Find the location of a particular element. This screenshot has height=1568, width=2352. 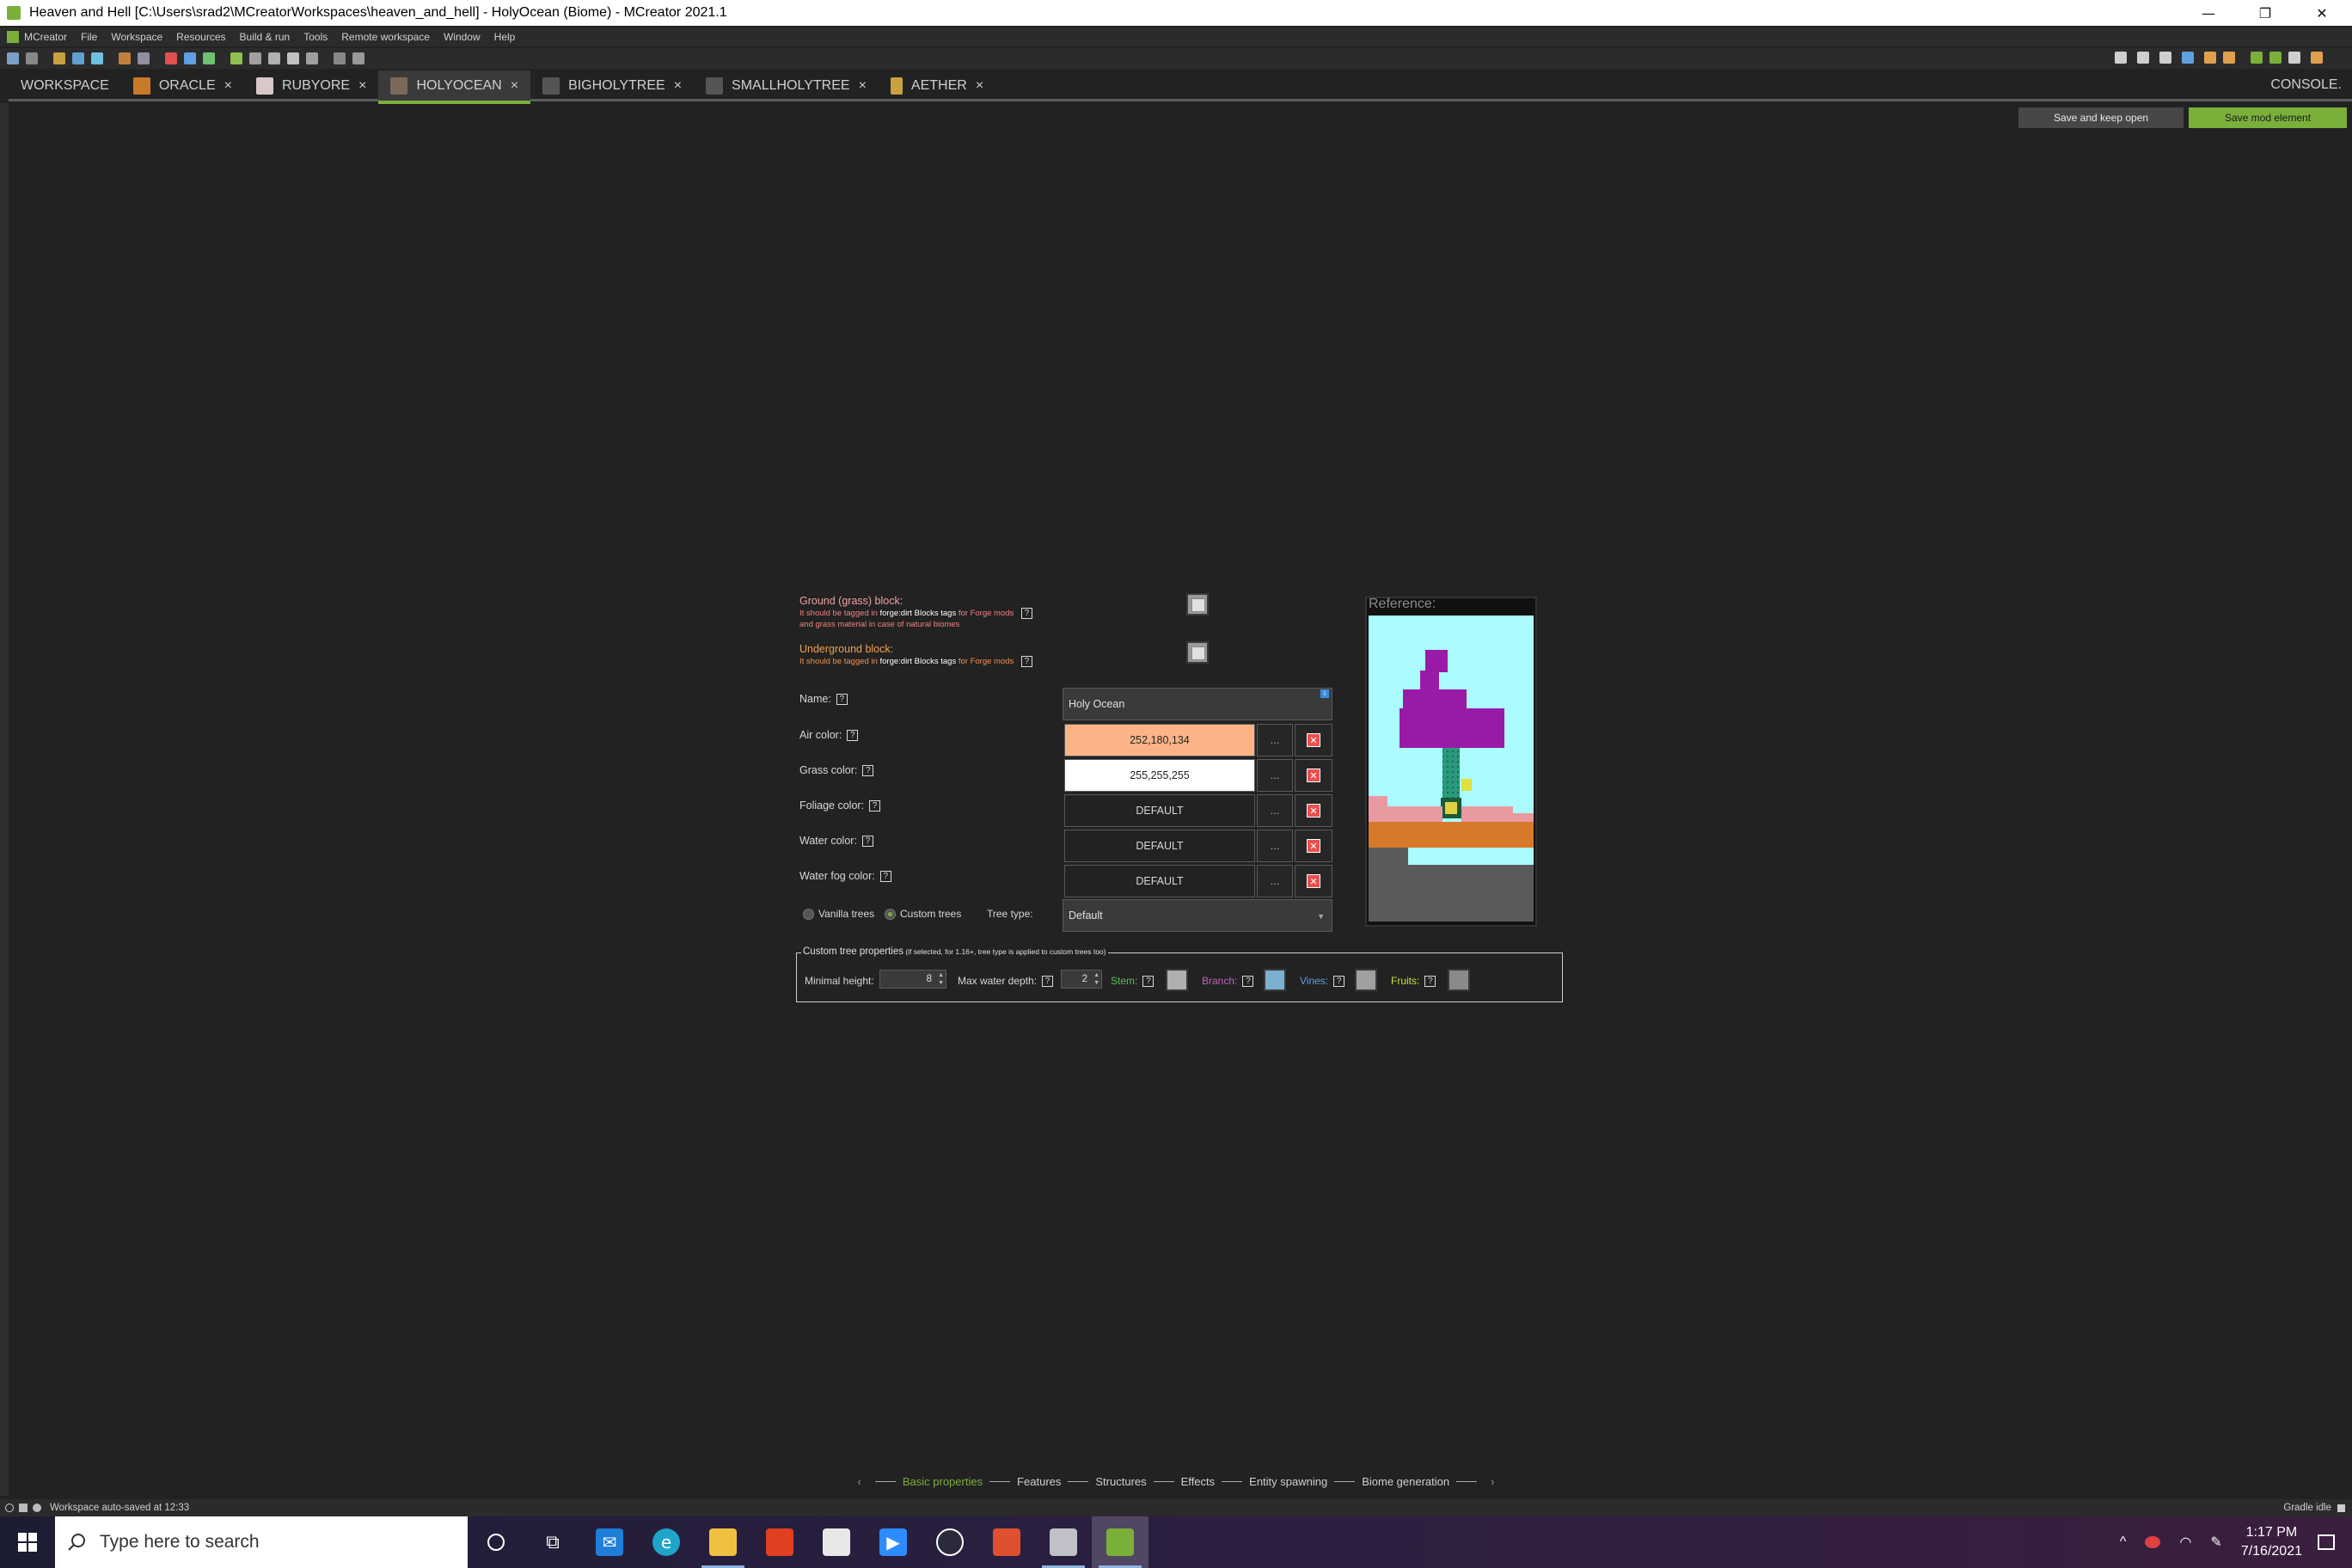

task-view-button: ⧉ is located at coordinates (552, 1542).